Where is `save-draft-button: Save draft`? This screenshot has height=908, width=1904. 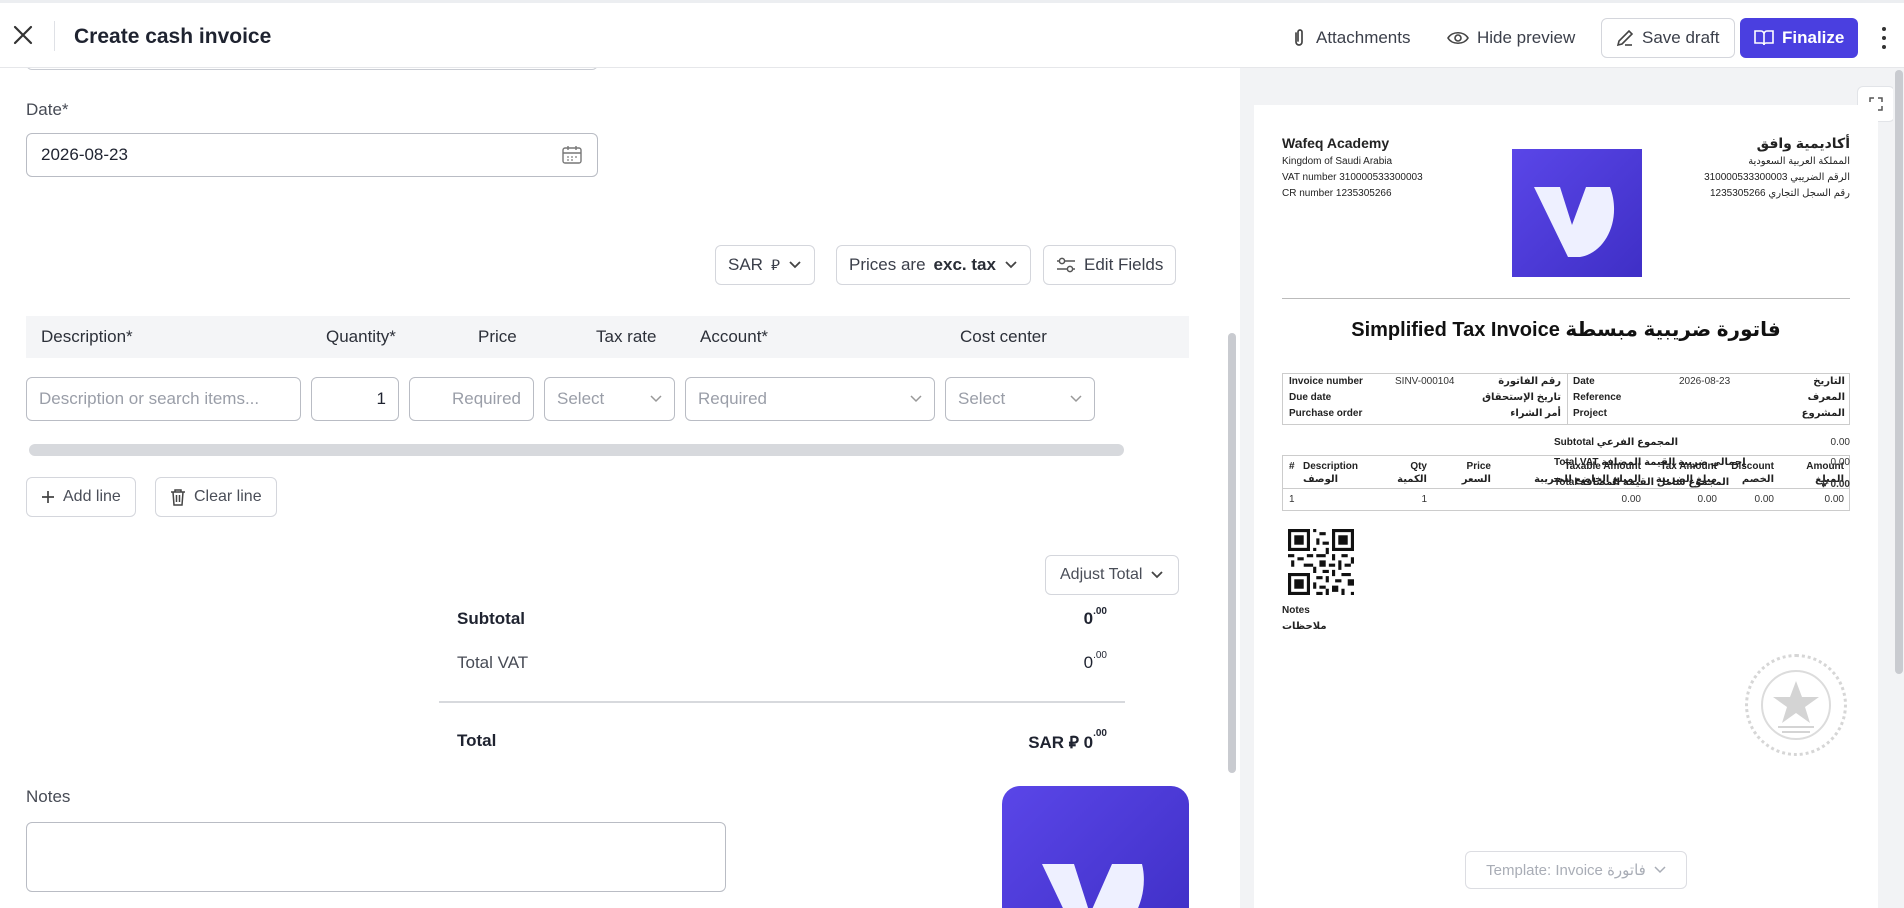
save-draft-button: Save draft is located at coordinates (1668, 38).